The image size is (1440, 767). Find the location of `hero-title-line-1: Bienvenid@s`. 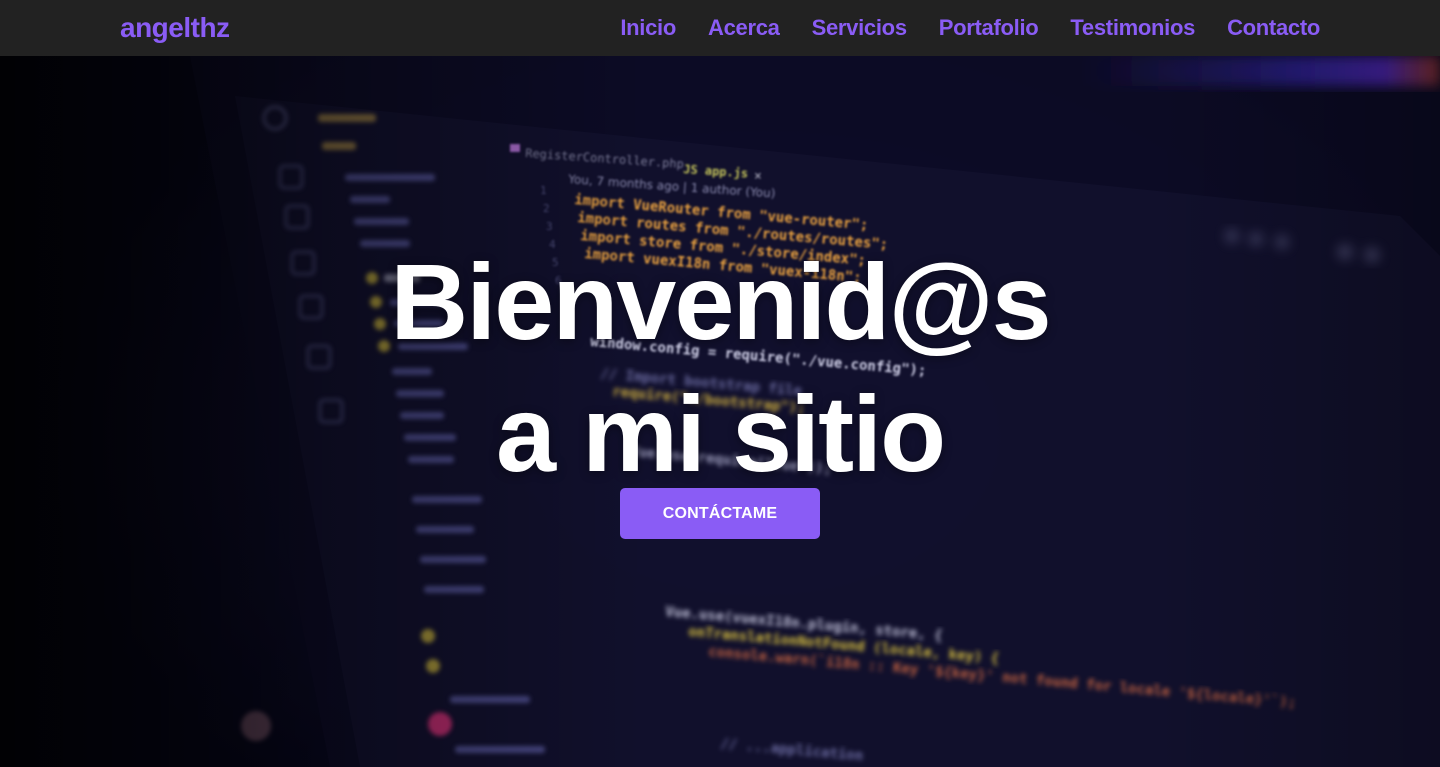

hero-title-line-1: Bienvenid@s is located at coordinates (721, 301).